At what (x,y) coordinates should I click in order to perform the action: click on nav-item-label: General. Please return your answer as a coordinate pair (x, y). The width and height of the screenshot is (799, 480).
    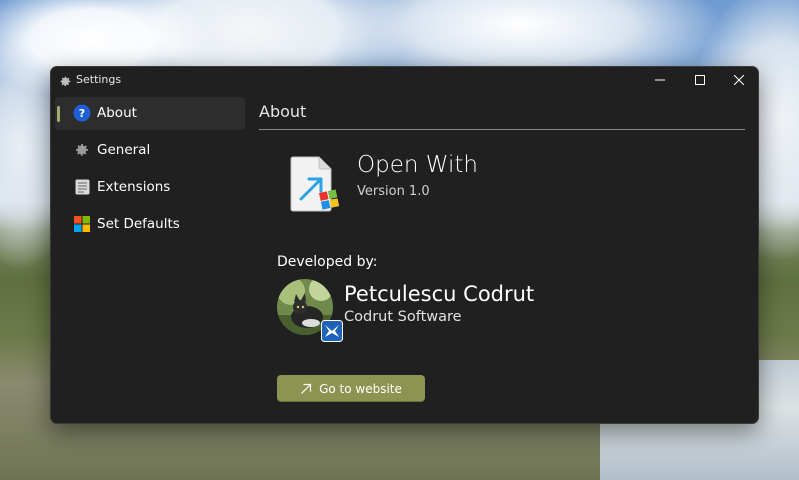
    Looking at the image, I should click on (124, 150).